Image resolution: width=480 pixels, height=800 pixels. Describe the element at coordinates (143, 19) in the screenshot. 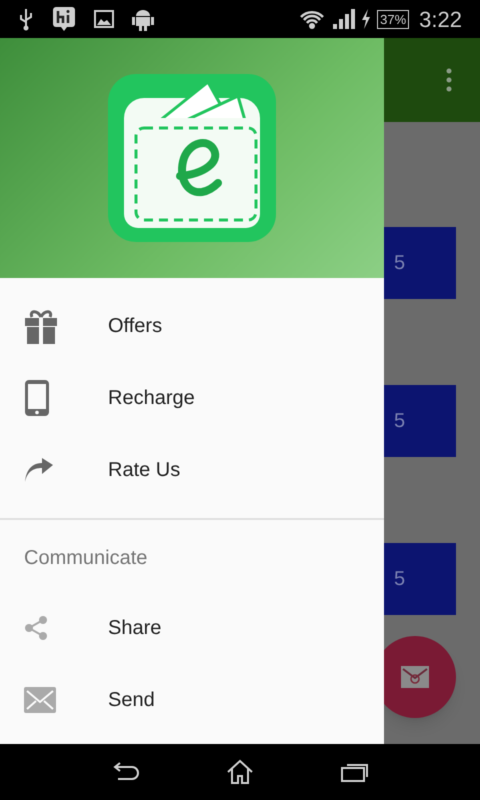

I see `android-icon` at that location.